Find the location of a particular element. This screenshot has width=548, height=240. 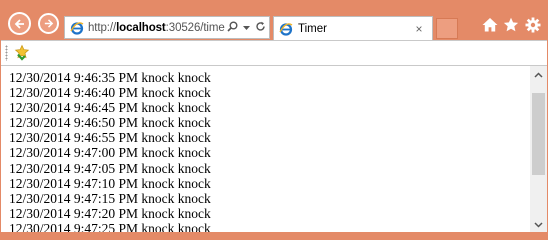

new-tab-button is located at coordinates (447, 28).